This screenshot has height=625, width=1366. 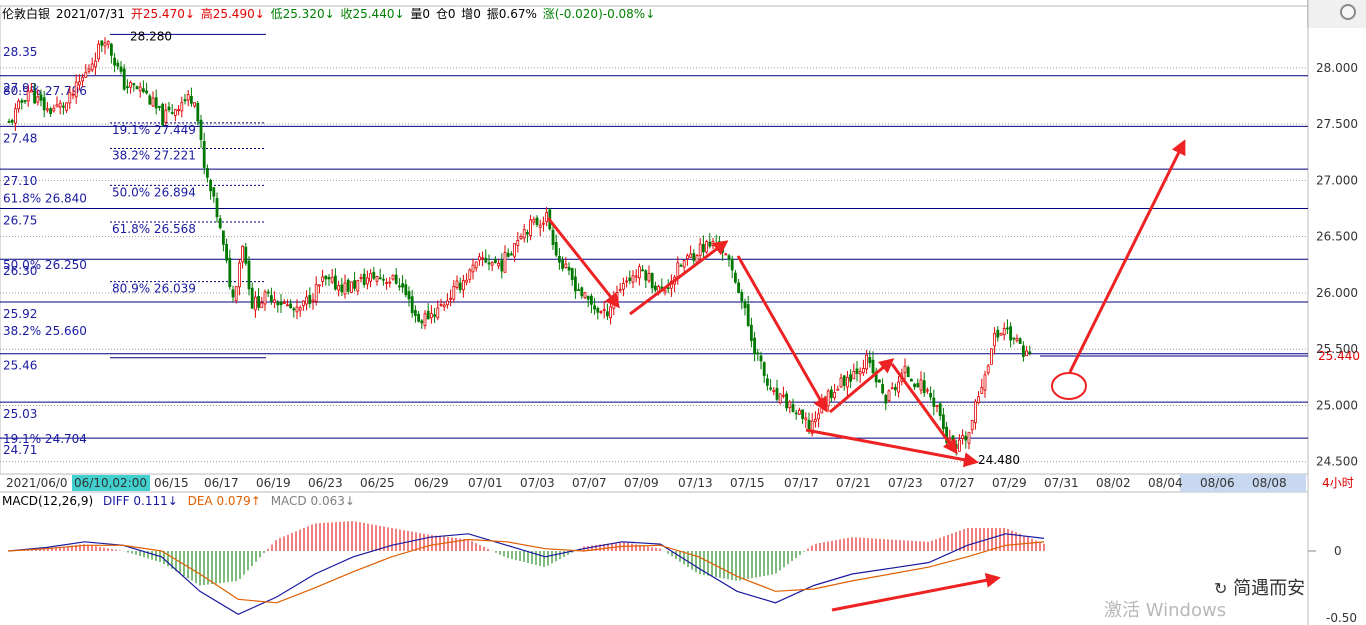 I want to click on period-button: 4小时, so click(x=1338, y=483).